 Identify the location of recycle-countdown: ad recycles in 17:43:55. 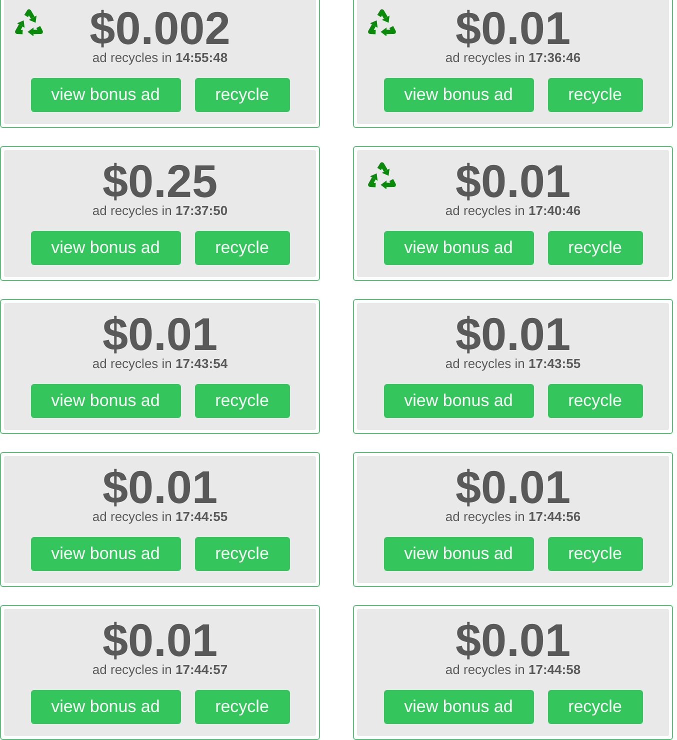
(513, 364).